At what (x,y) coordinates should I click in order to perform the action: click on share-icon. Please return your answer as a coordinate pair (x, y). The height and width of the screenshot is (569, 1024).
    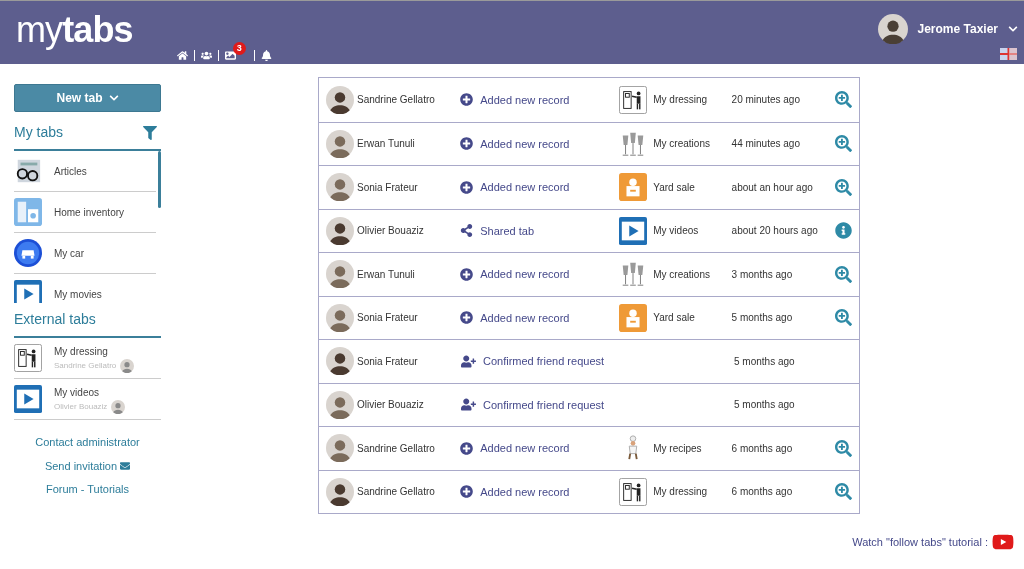
    Looking at the image, I should click on (467, 231).